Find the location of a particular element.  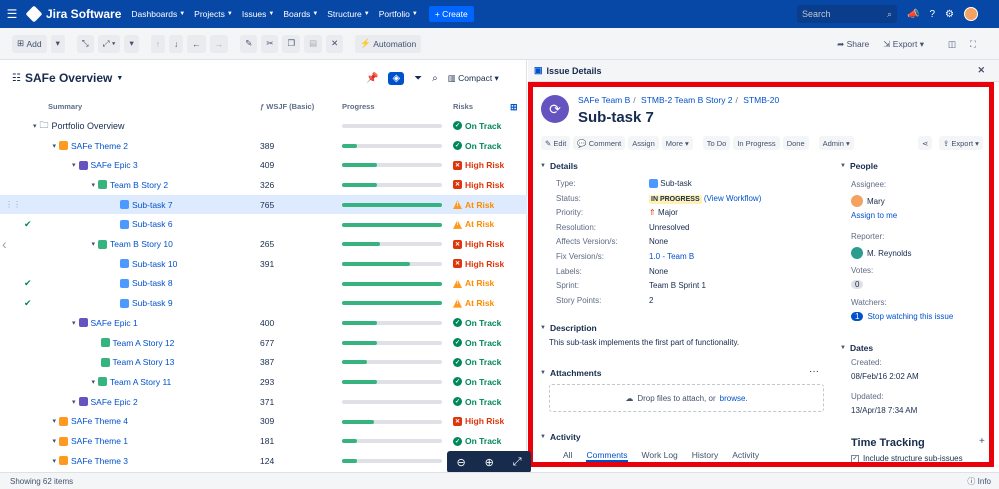

row-summary: Sub-task 8 is located at coordinates (152, 283).